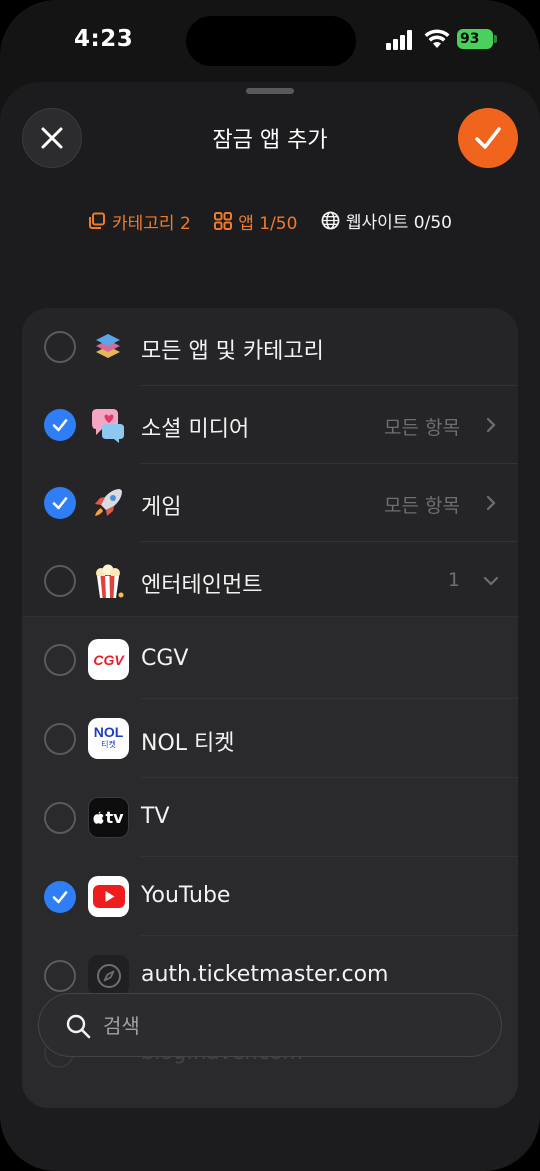 This screenshot has width=540, height=1171. Describe the element at coordinates (265, 974) in the screenshot. I see `list-item-label: auth.ticketmaster.com` at that location.